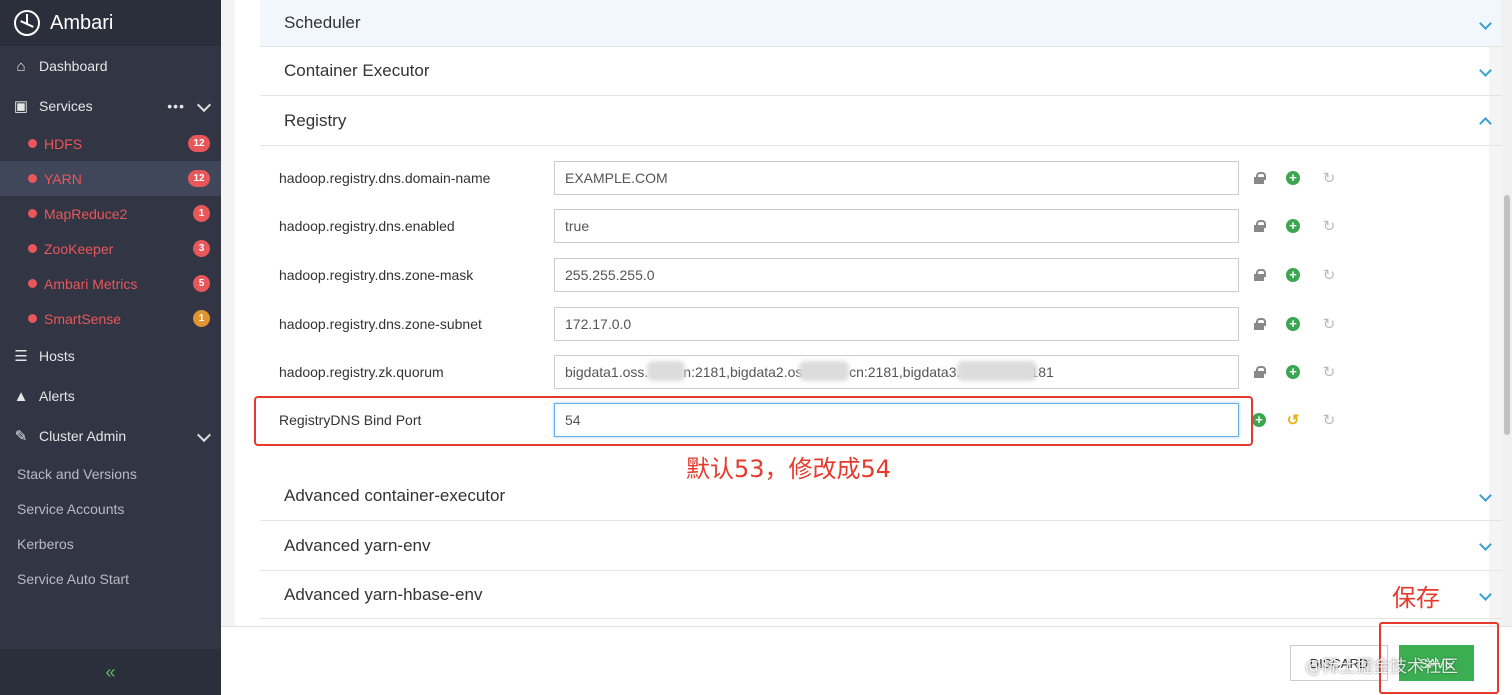  I want to click on more-dots-icon: •••, so click(176, 106).